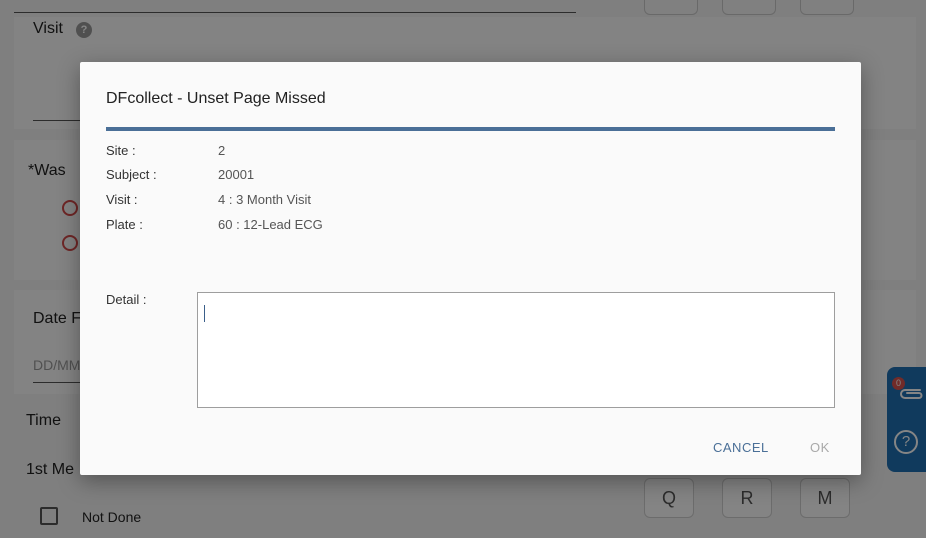 Image resolution: width=926 pixels, height=538 pixels. Describe the element at coordinates (126, 299) in the screenshot. I see `detail-label: Detail :` at that location.